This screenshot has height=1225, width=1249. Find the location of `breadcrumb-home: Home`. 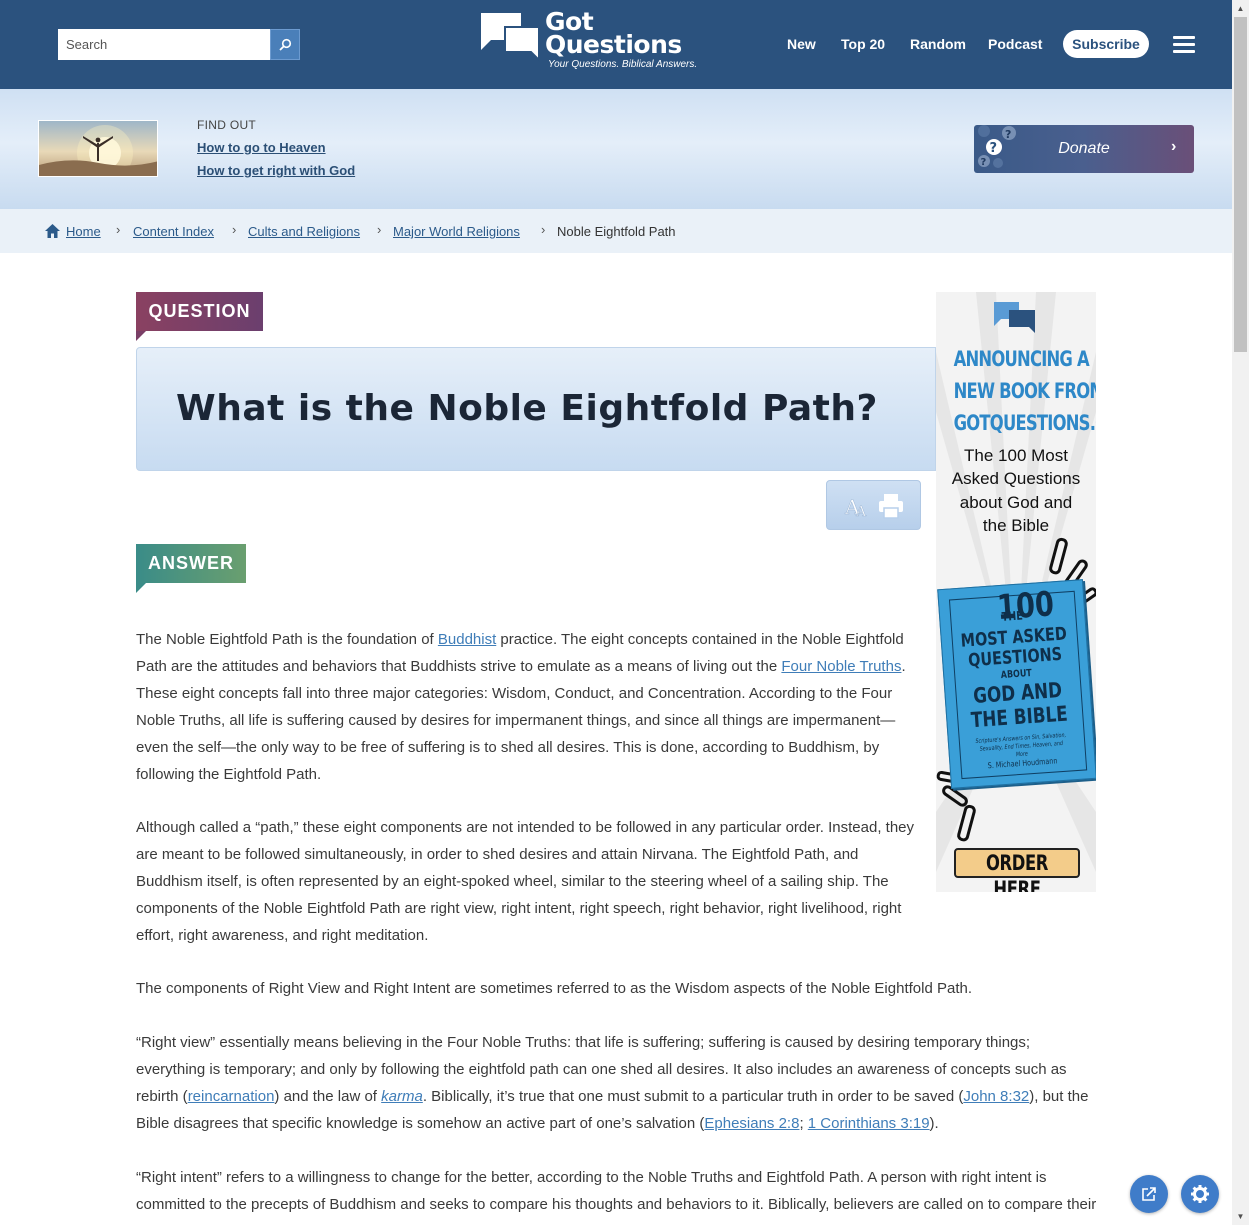

breadcrumb-home: Home is located at coordinates (83, 231).